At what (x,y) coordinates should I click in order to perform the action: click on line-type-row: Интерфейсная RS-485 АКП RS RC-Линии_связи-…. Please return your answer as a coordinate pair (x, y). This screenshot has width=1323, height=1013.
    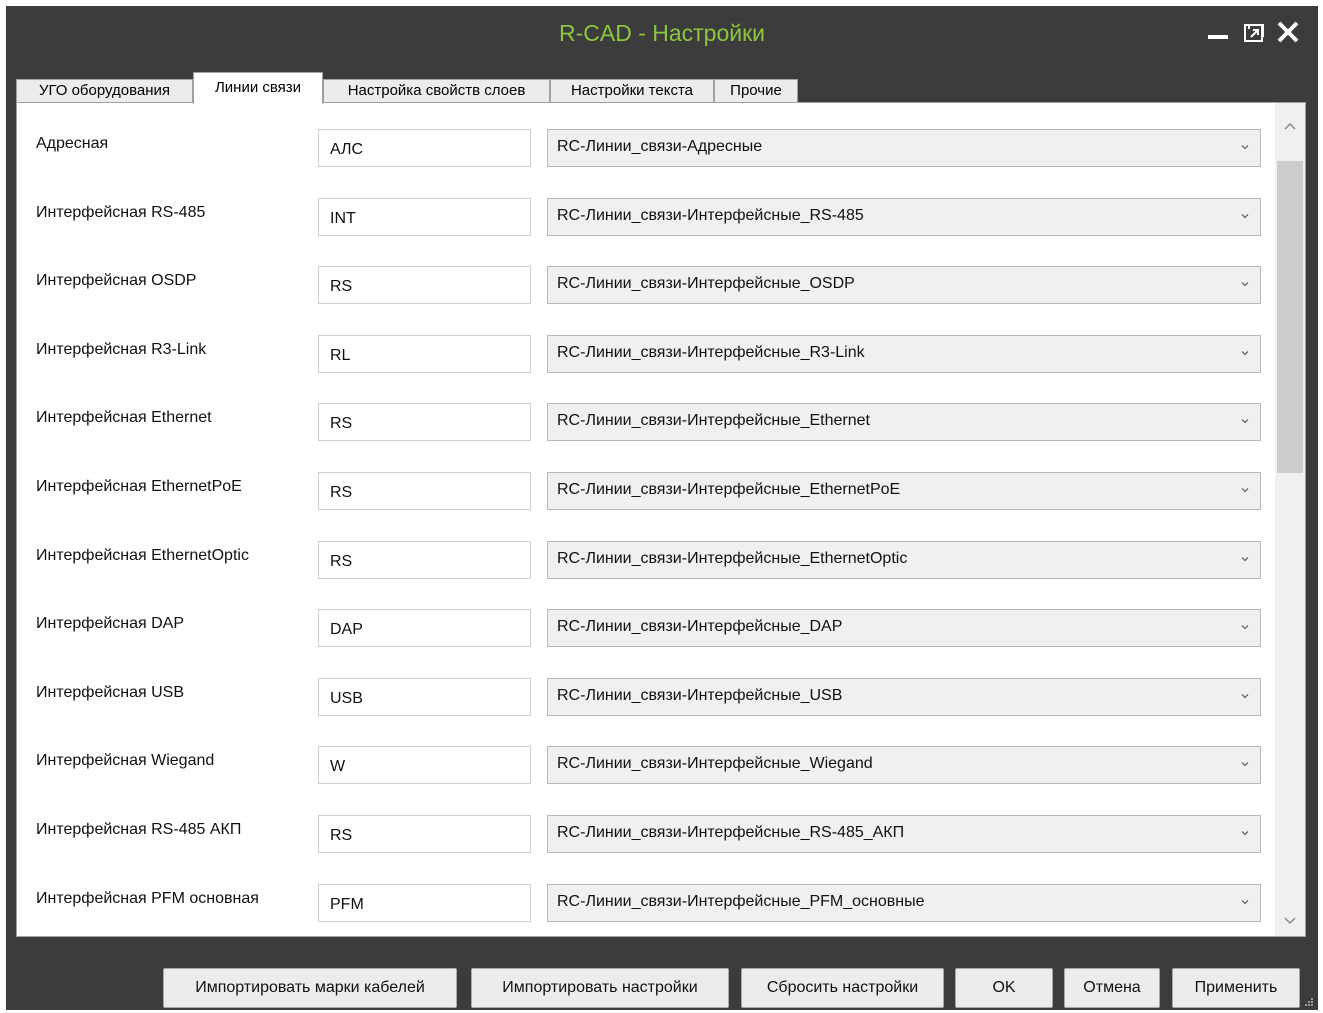
    Looking at the image, I should click on (647, 835).